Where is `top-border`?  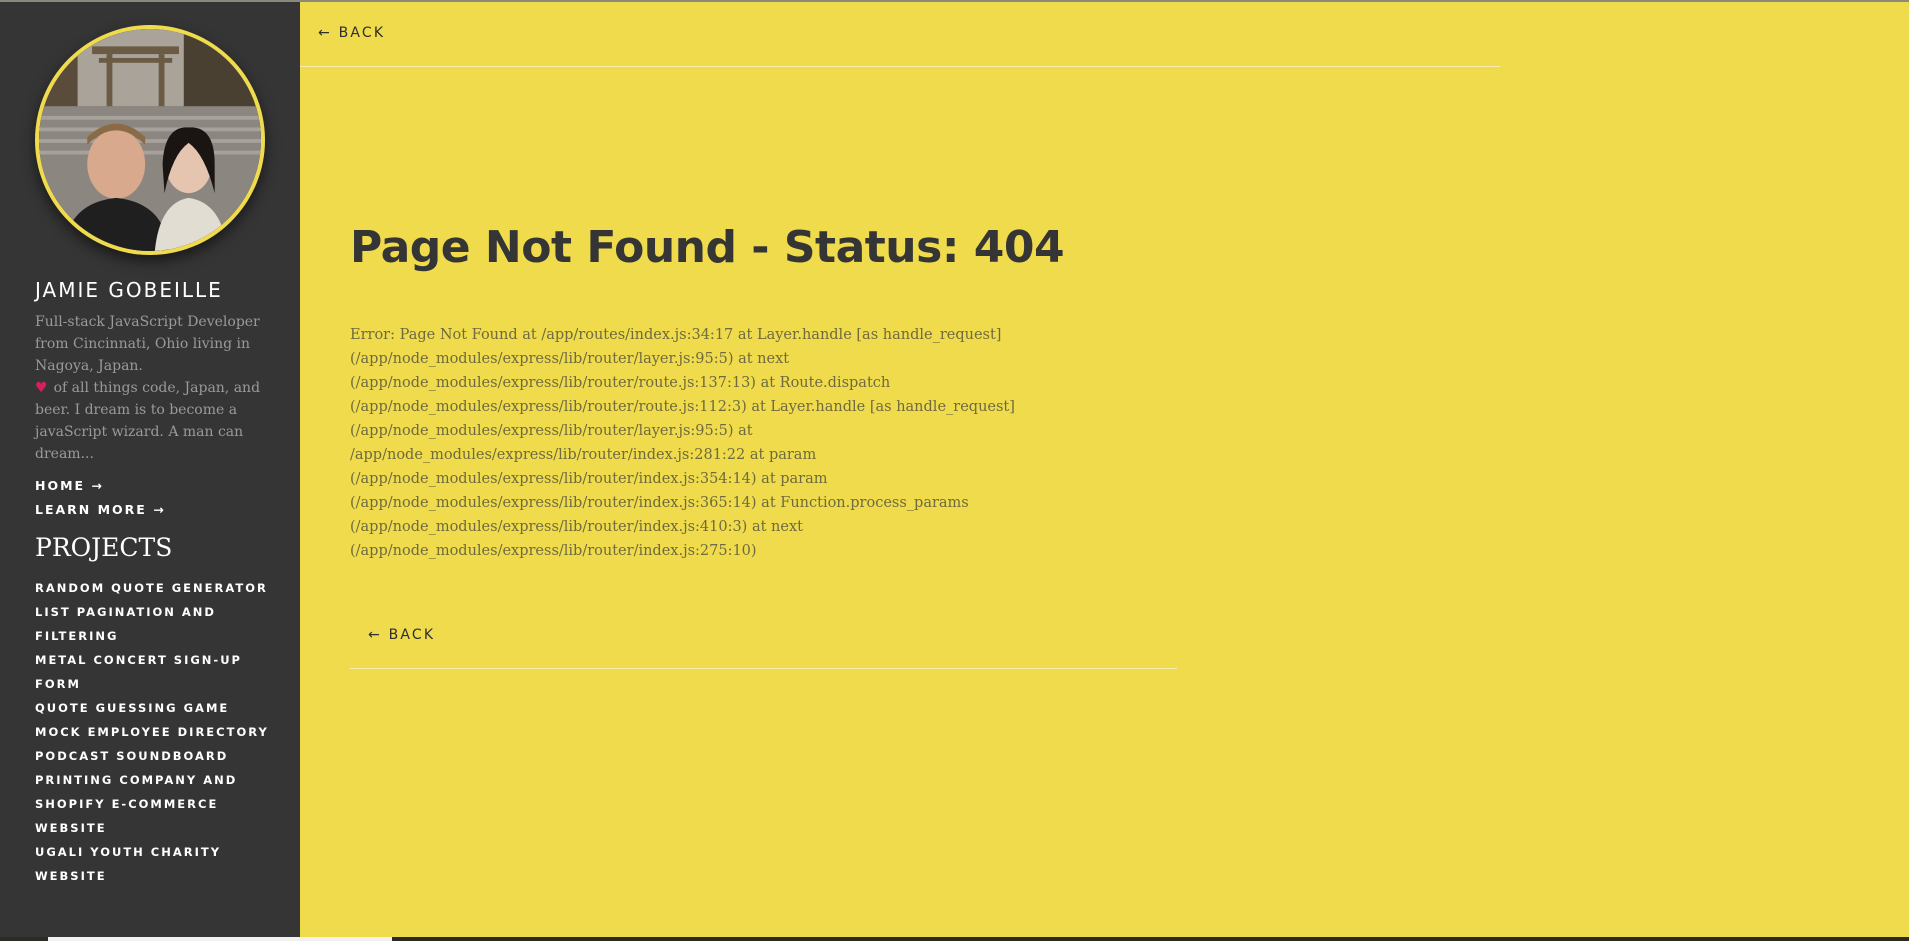 top-border is located at coordinates (954, 1).